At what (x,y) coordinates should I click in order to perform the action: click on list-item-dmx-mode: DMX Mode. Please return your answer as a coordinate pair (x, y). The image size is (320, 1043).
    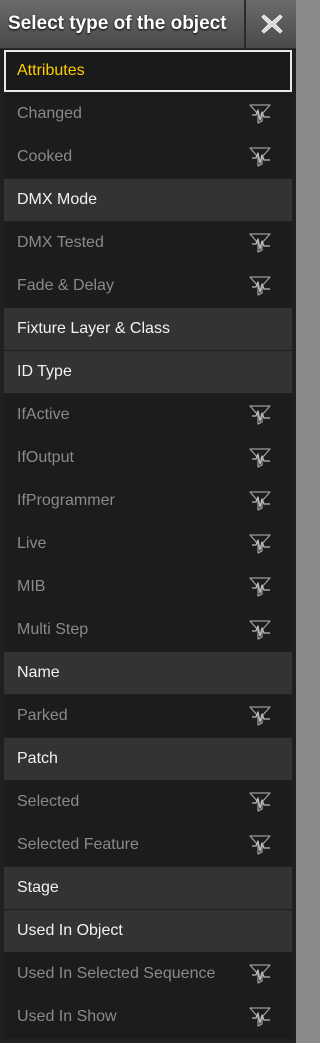
    Looking at the image, I should click on (148, 200).